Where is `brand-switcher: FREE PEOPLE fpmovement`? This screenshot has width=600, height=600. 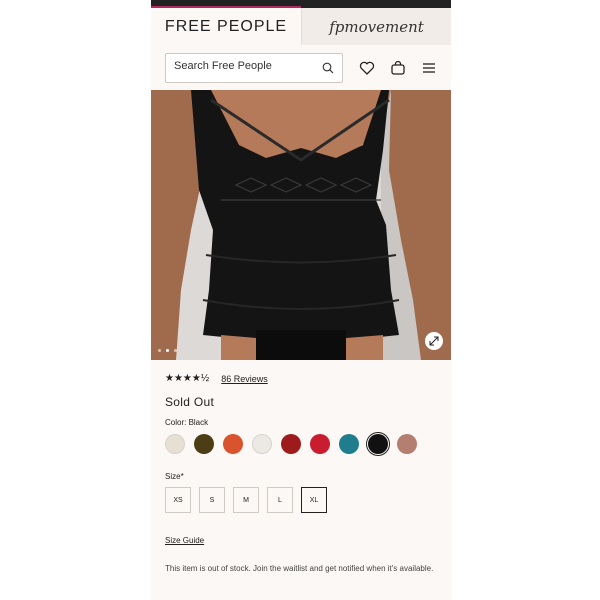
brand-switcher: FREE PEOPLE fpmovement is located at coordinates (301, 26).